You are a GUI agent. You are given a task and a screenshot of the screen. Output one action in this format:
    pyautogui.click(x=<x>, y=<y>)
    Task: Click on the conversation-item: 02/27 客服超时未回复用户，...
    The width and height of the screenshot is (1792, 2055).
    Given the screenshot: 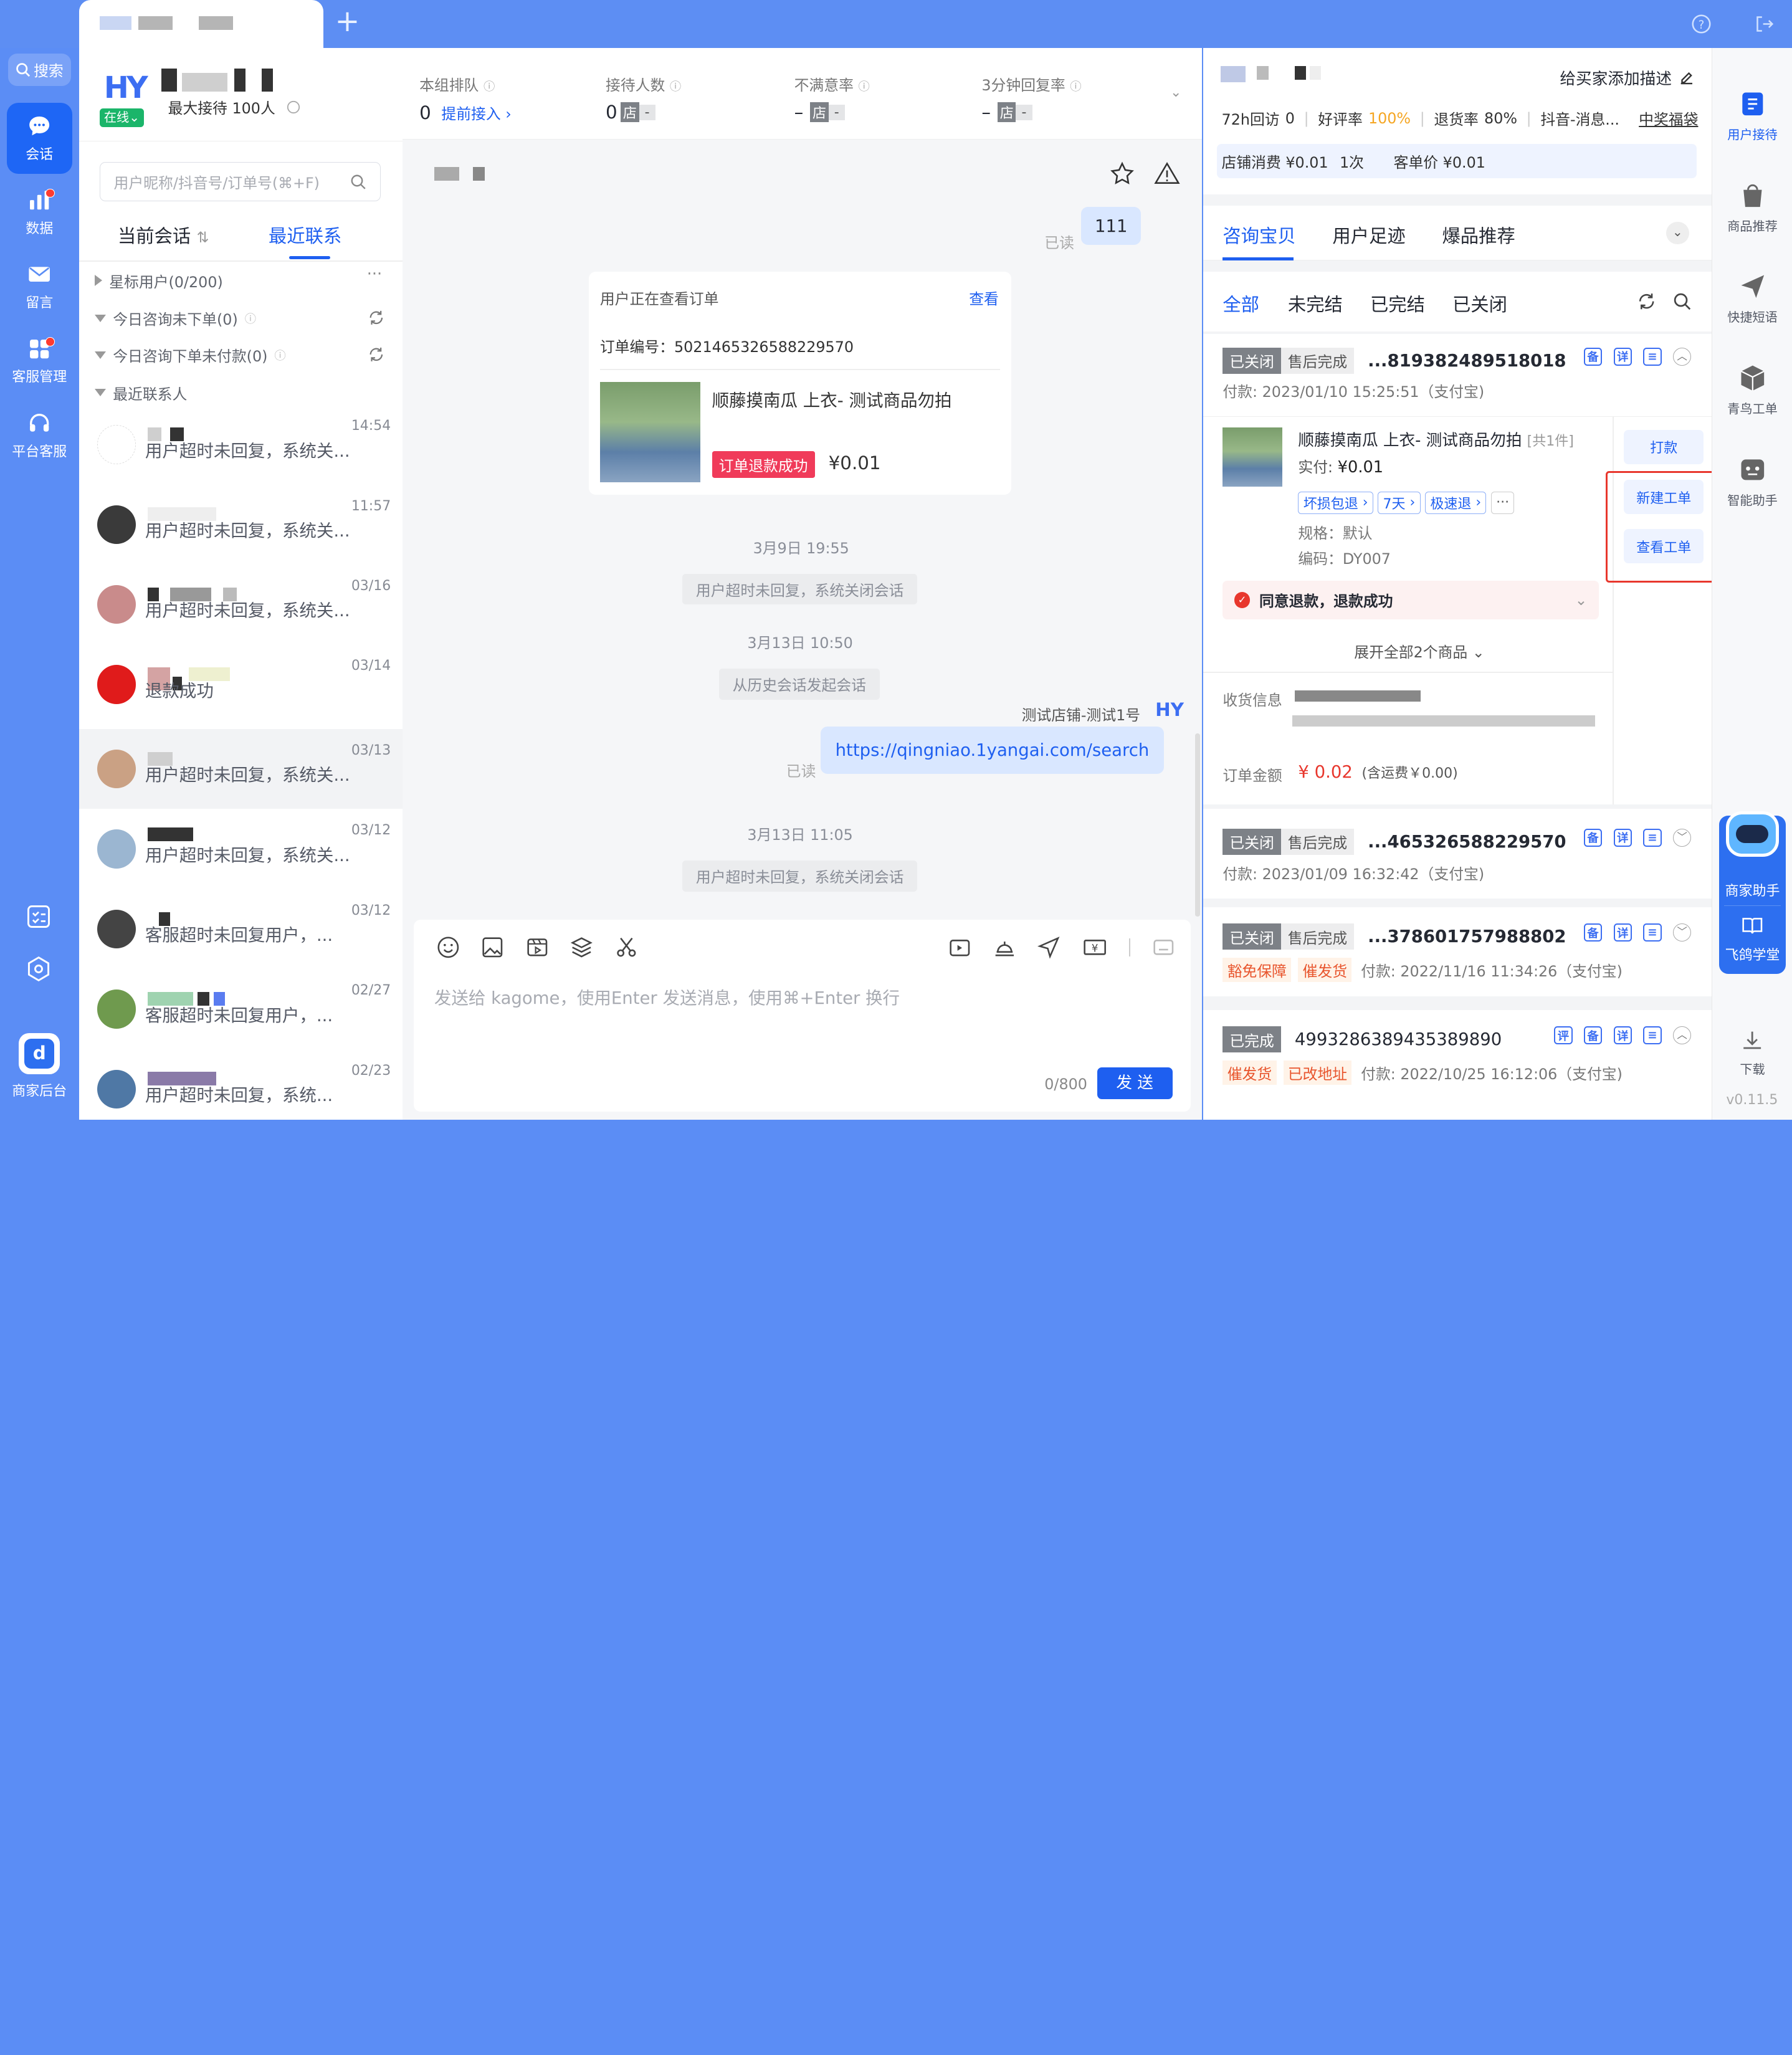 What is the action you would take?
    pyautogui.click(x=241, y=1009)
    